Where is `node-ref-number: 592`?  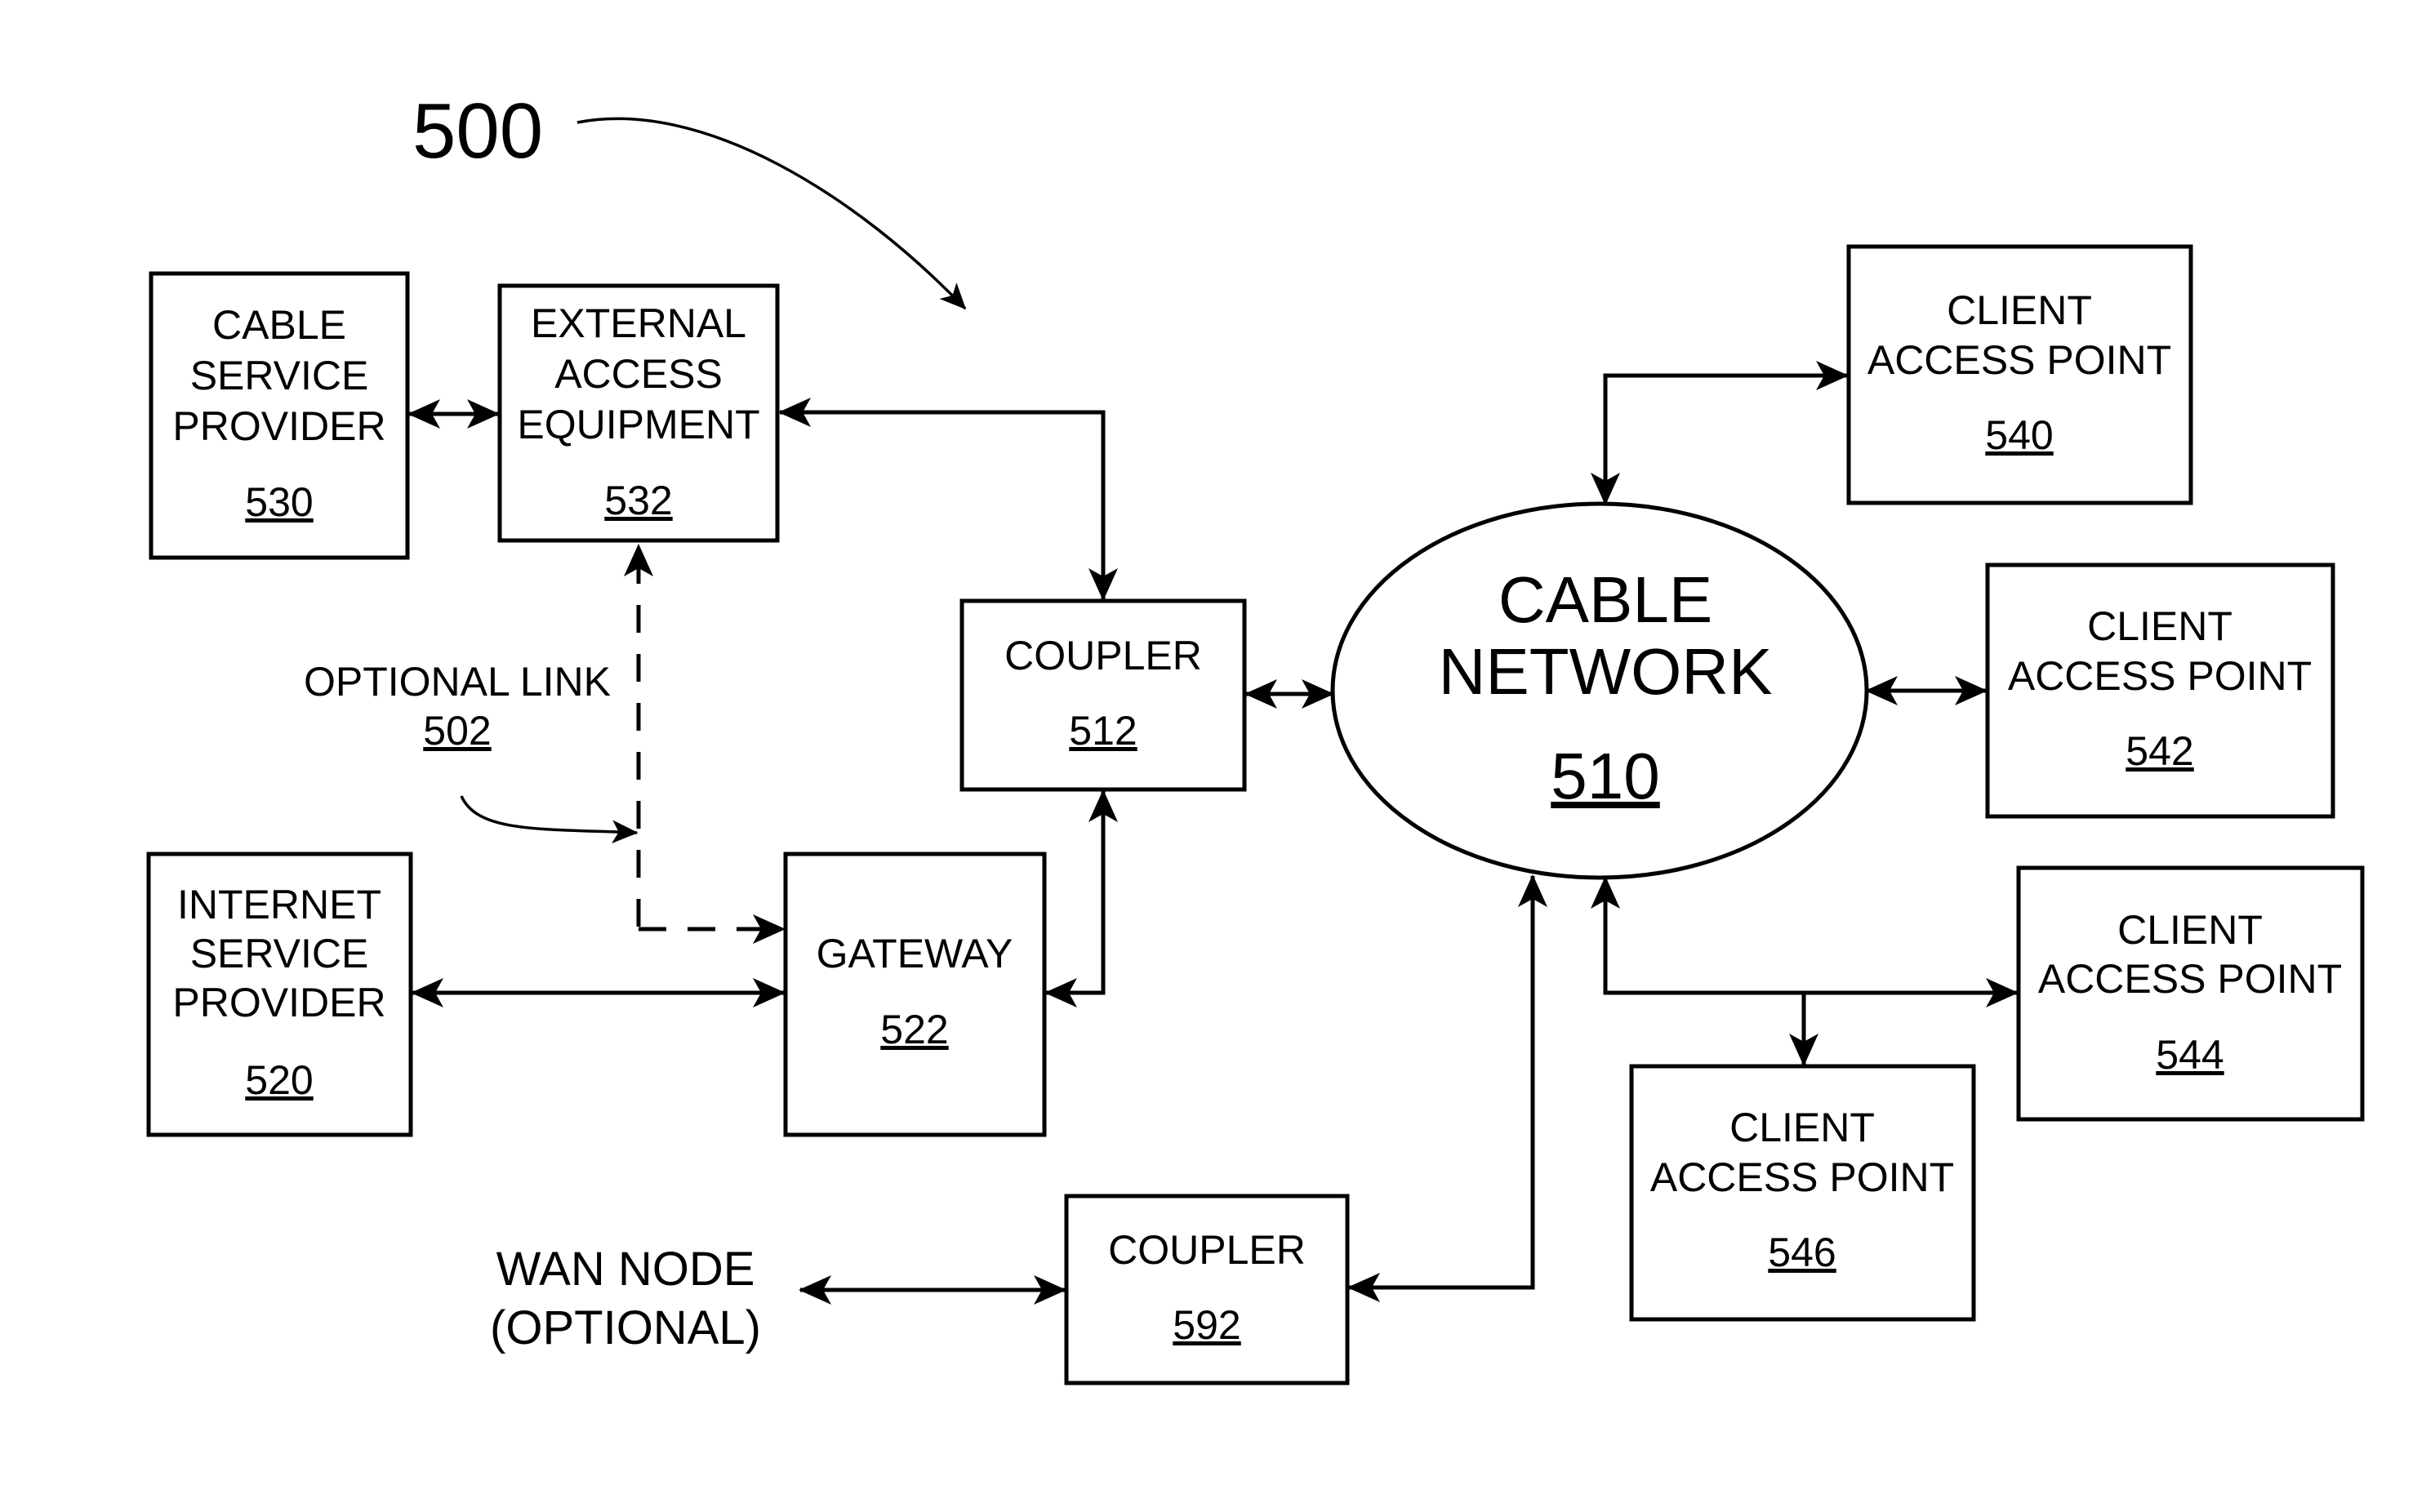
node-ref-number: 592 is located at coordinates (1206, 1325).